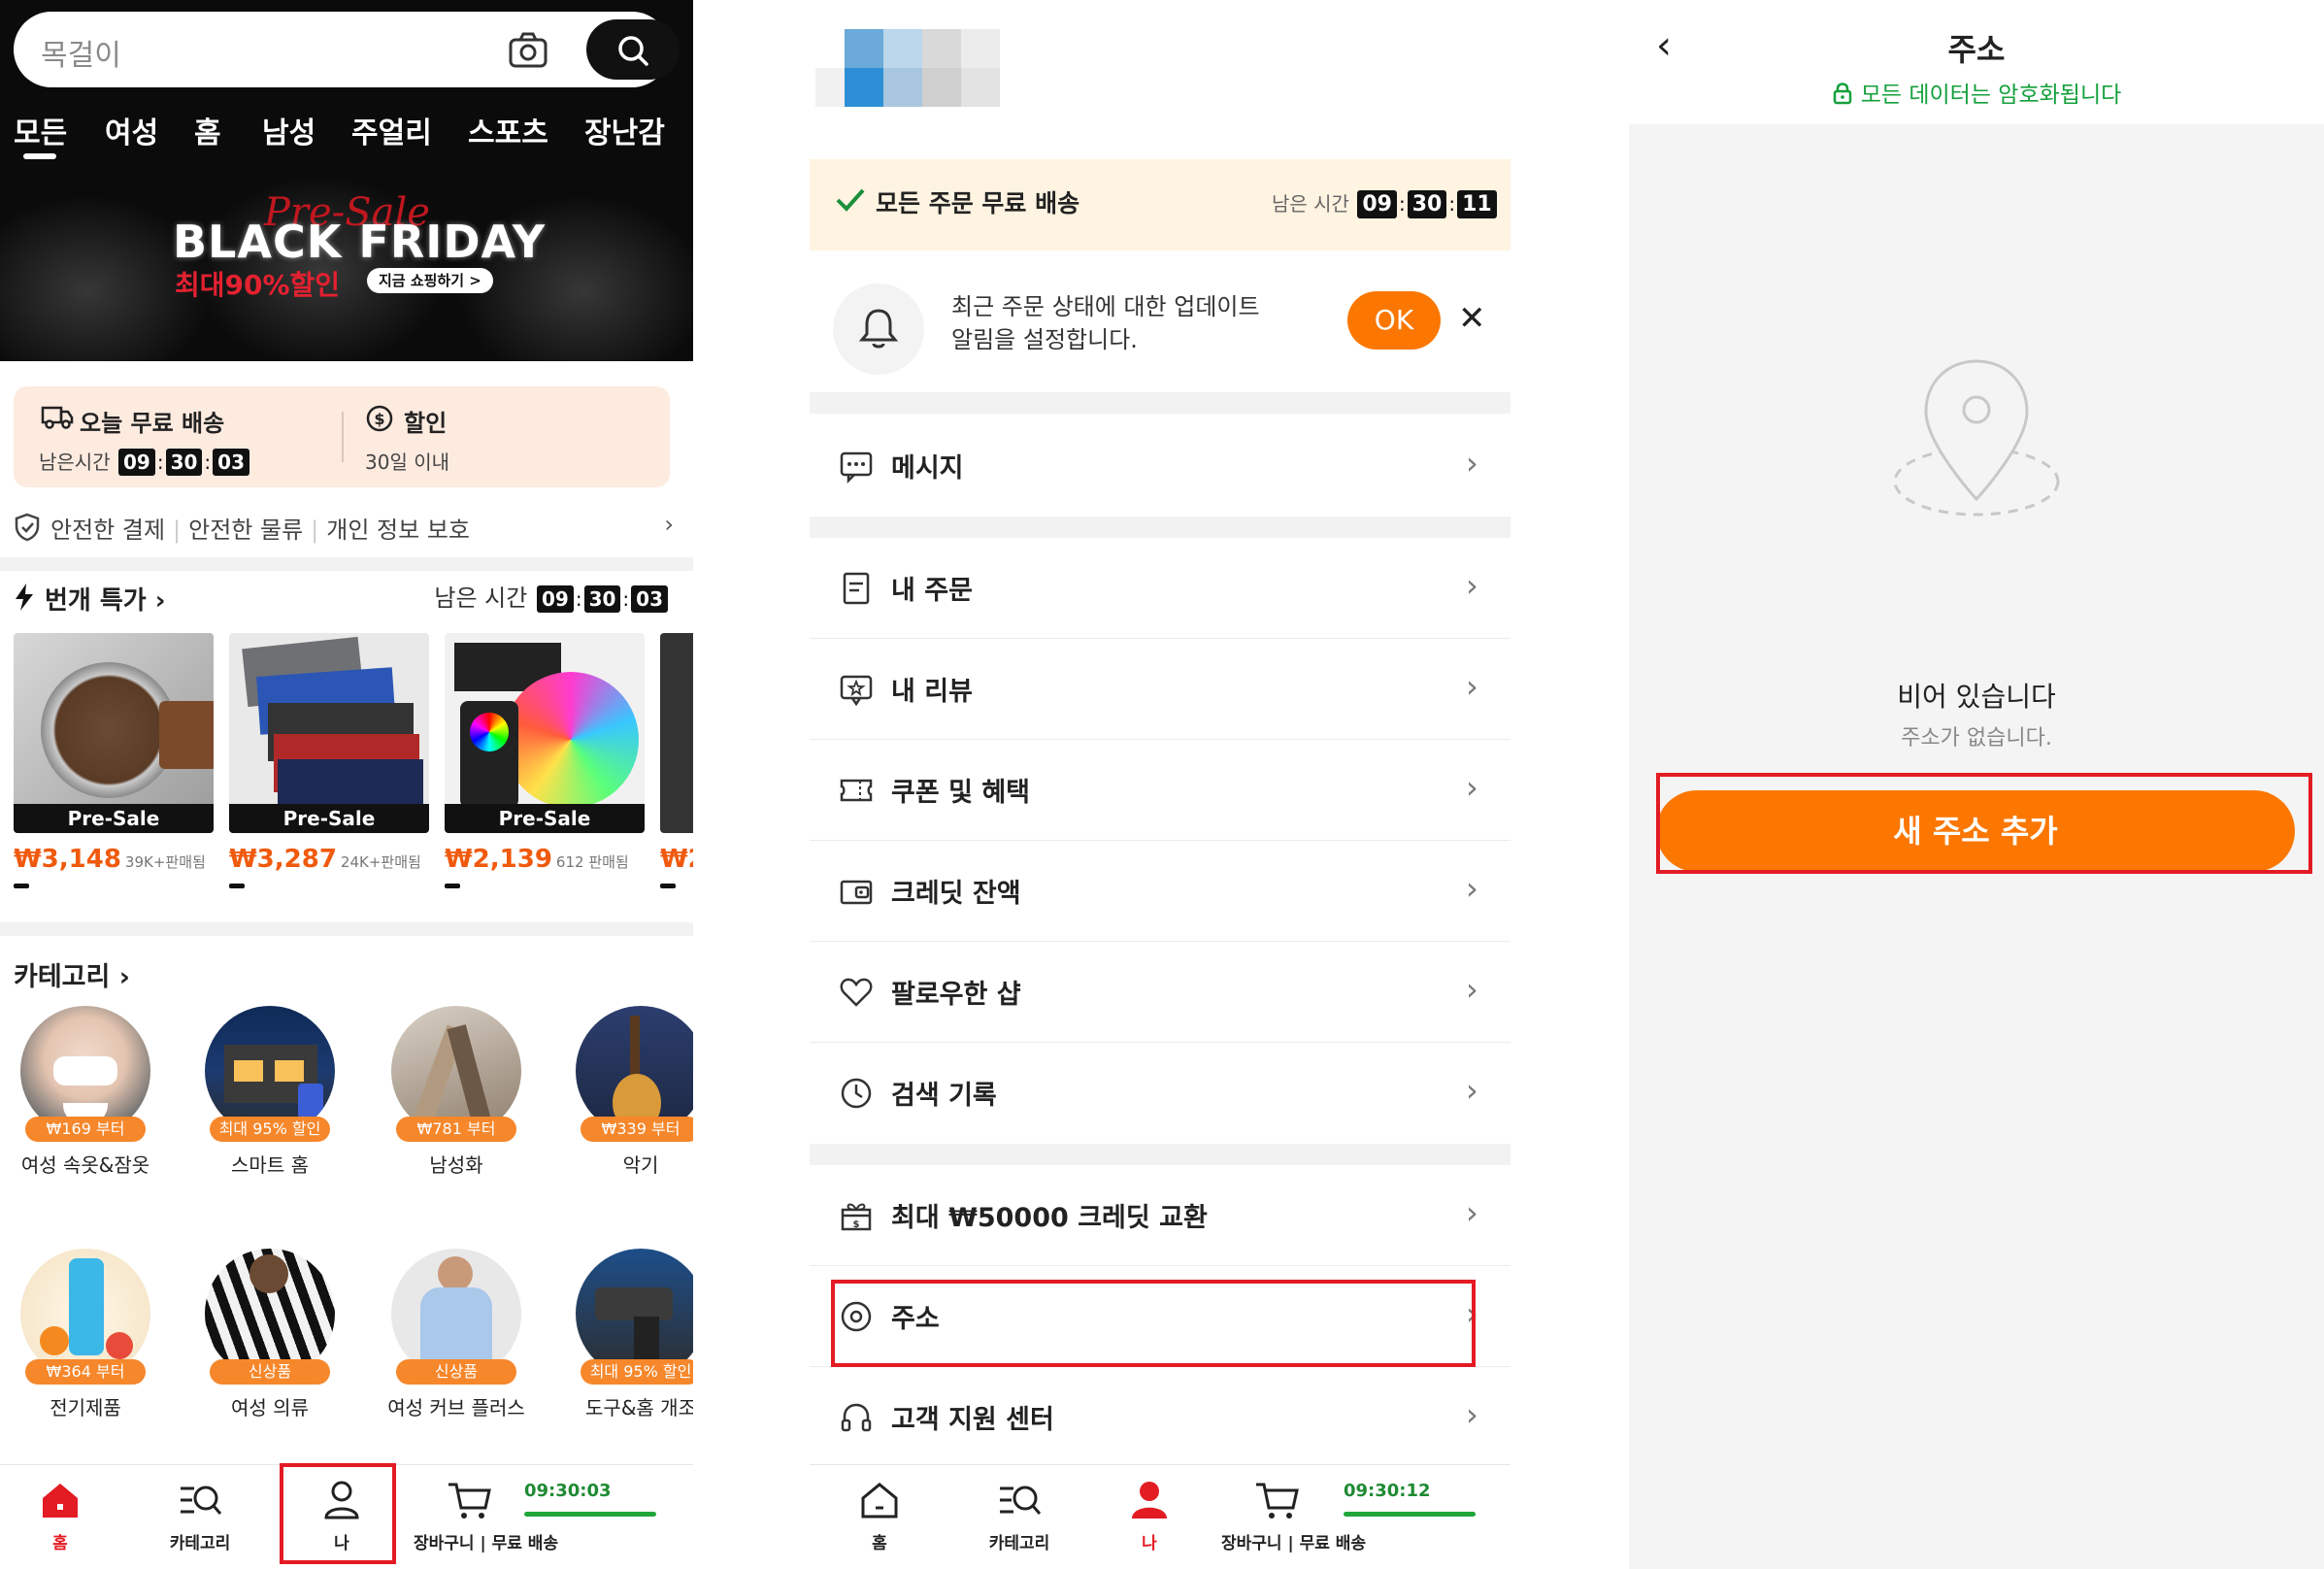 The height and width of the screenshot is (1569, 2324). Describe the element at coordinates (1976, 49) in the screenshot. I see `page-title: 주소` at that location.